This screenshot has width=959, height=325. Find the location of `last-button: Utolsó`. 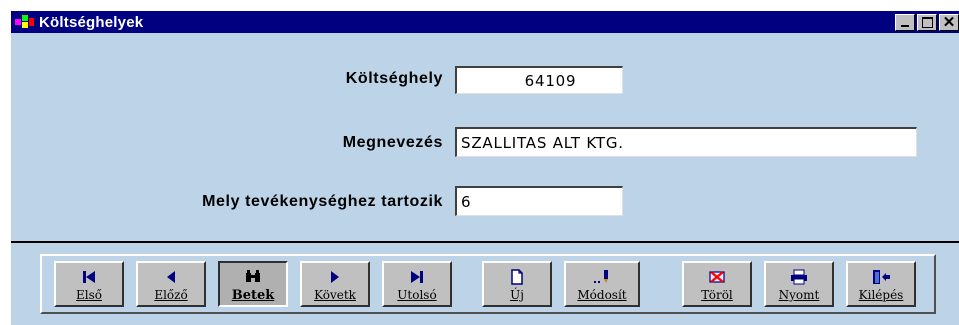

last-button: Utolsó is located at coordinates (417, 284).